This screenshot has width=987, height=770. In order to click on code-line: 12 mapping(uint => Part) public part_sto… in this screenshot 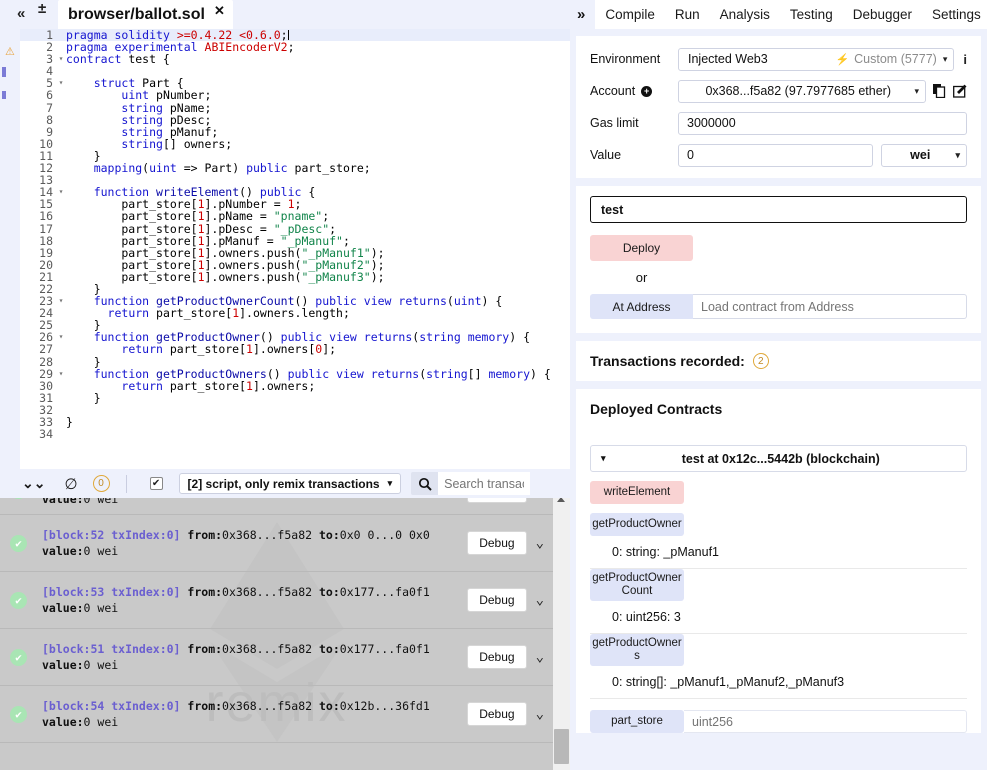, I will do `click(295, 168)`.